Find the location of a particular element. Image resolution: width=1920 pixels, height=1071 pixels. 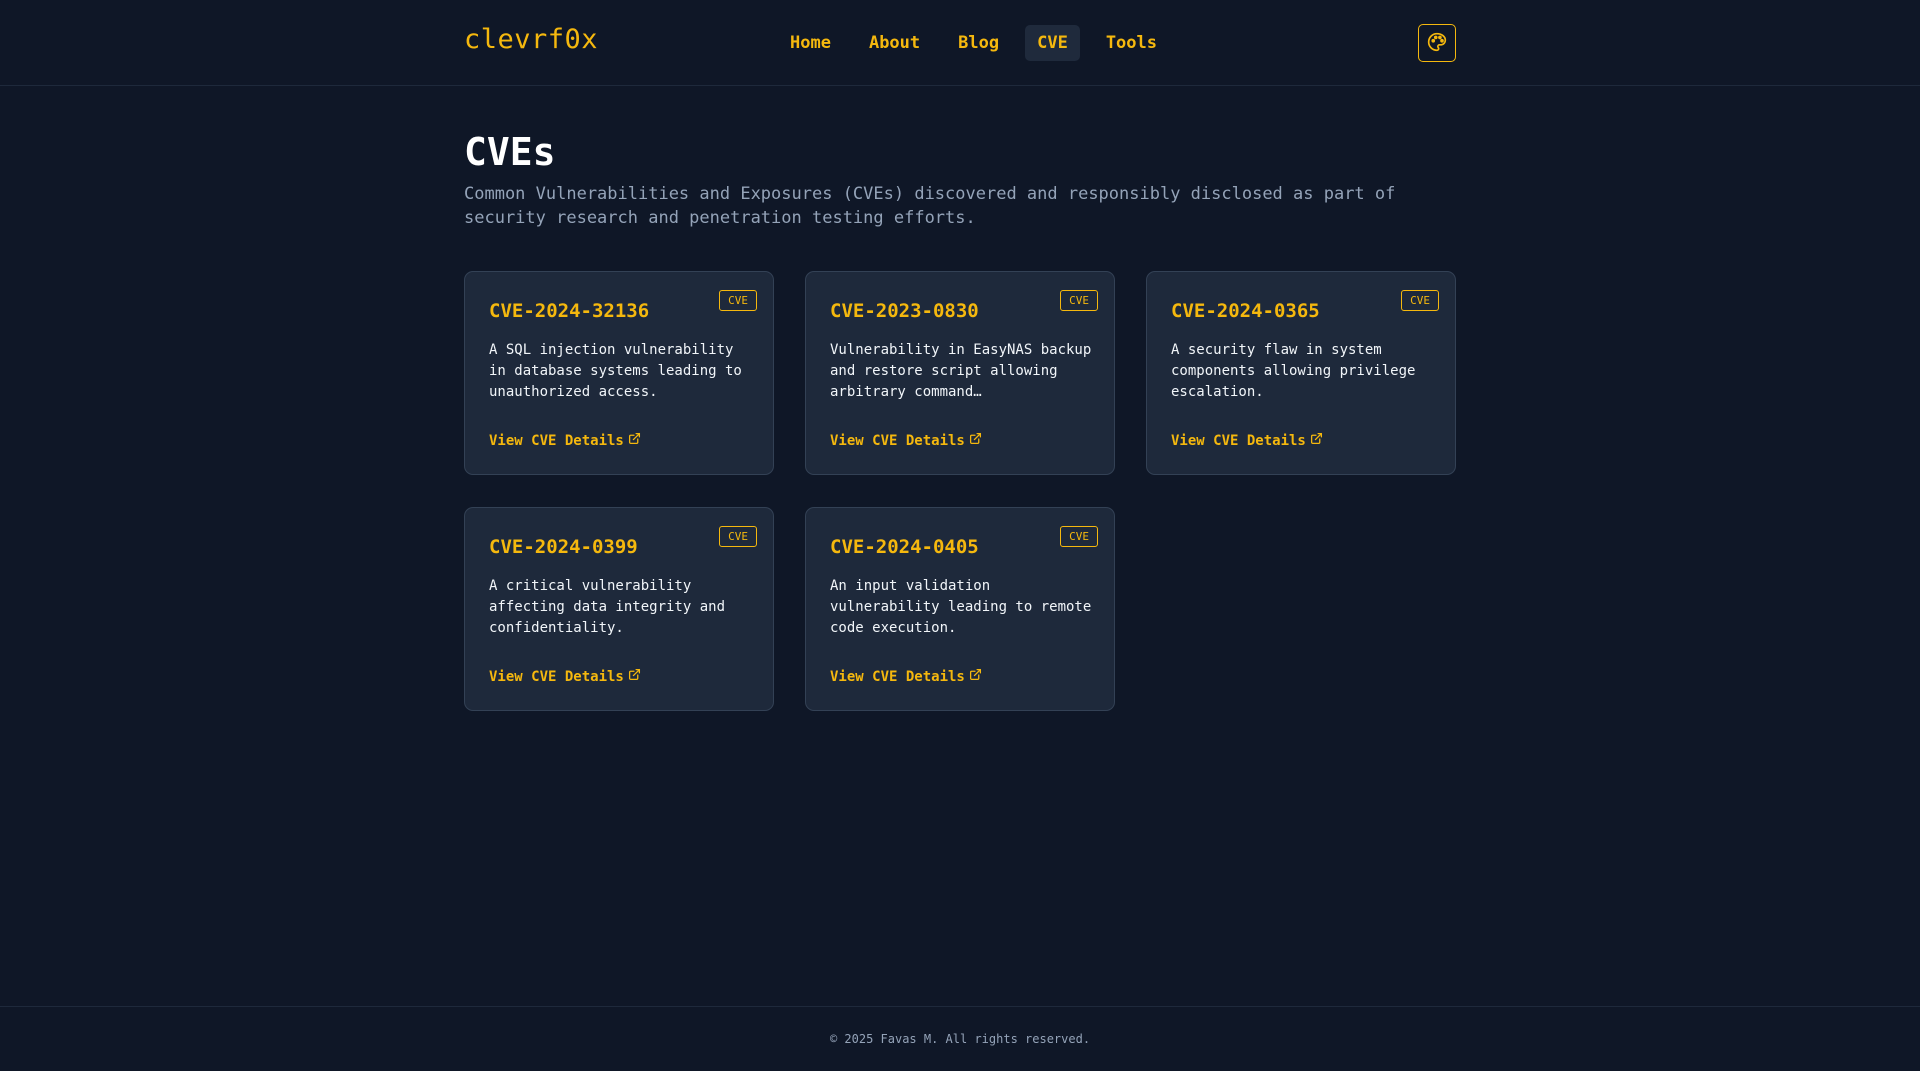

copyright-text: © 2025 Favas M. All rights reserved. is located at coordinates (960, 1039).